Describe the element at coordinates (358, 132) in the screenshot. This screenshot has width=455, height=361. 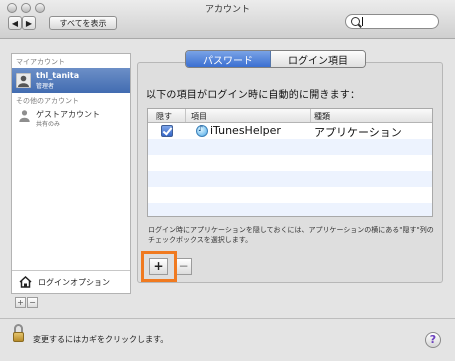
I see `item-kind: アプリケーション` at that location.